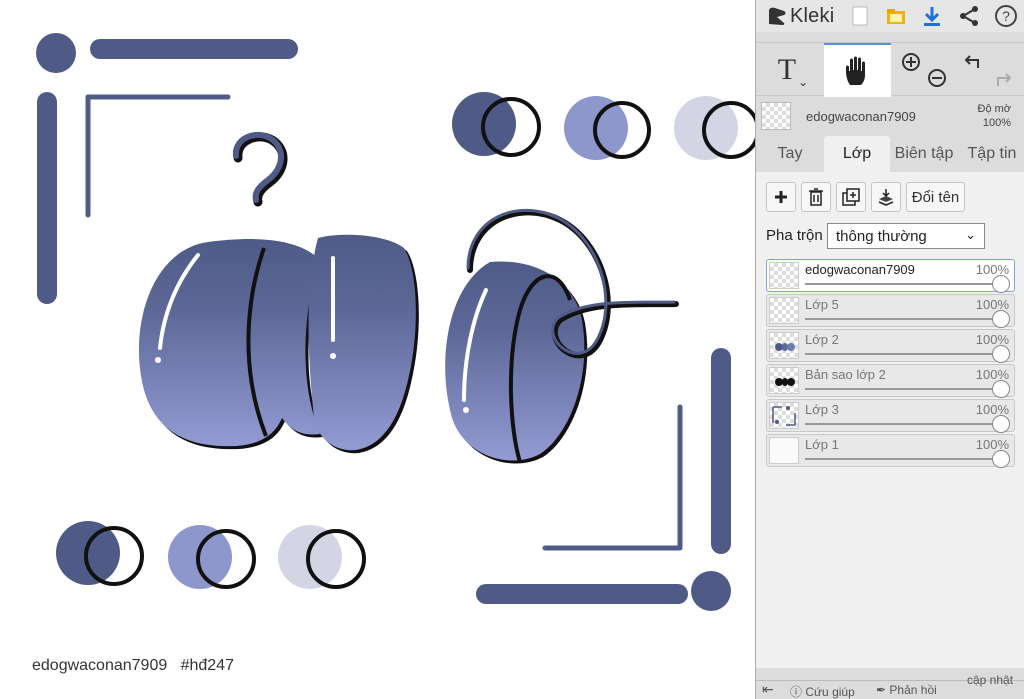 This screenshot has width=1024, height=699. Describe the element at coordinates (582, 594) in the screenshot. I see `bar-bottom` at that location.